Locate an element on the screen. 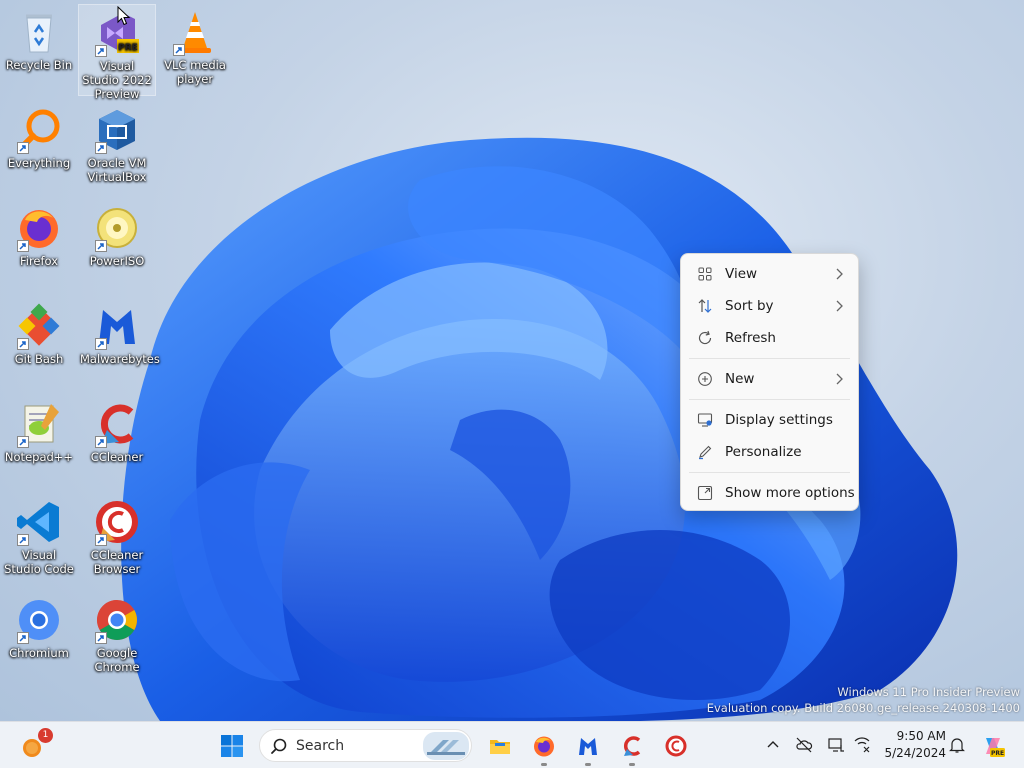 The width and height of the screenshot is (1024, 768). vlc-cone-icon is located at coordinates (195, 32).